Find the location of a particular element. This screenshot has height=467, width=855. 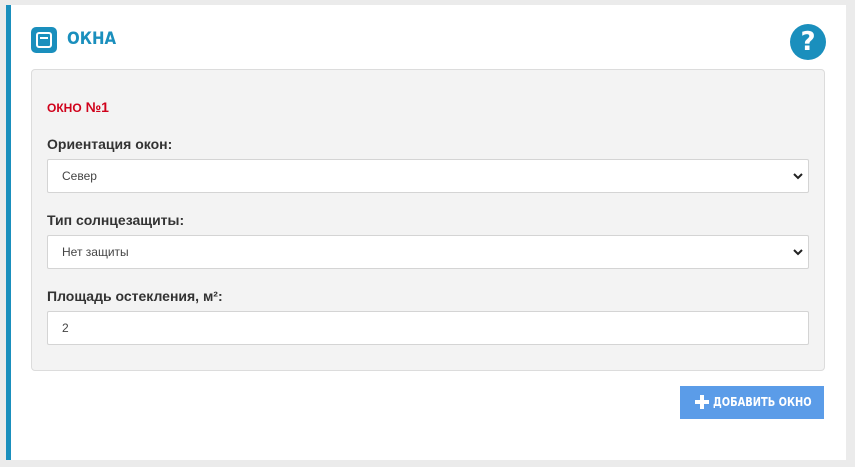

orientation-value: Север is located at coordinates (79, 176).